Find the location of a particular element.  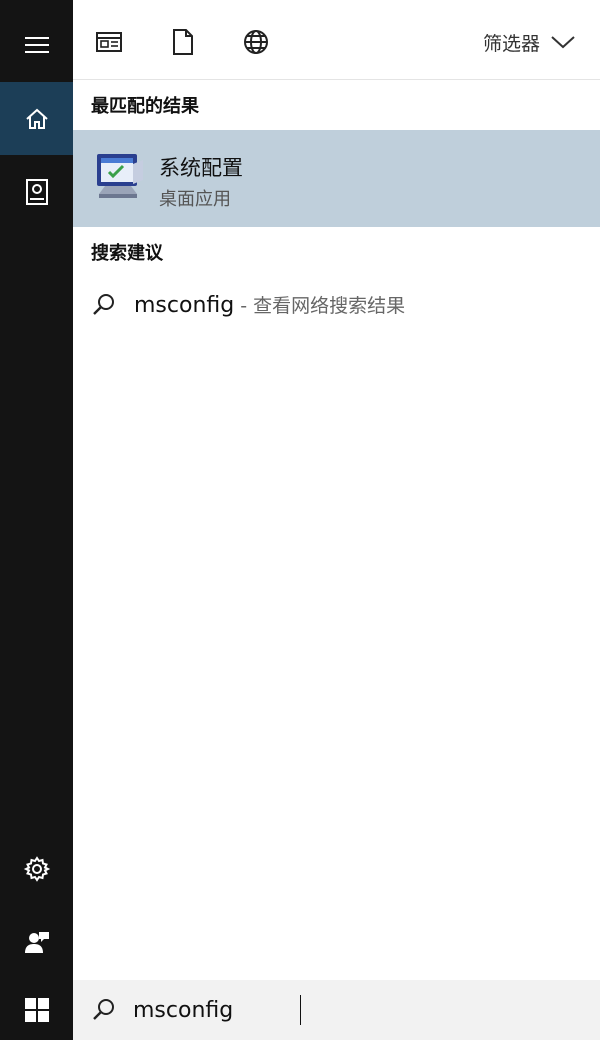

text-caret is located at coordinates (300, 1010).